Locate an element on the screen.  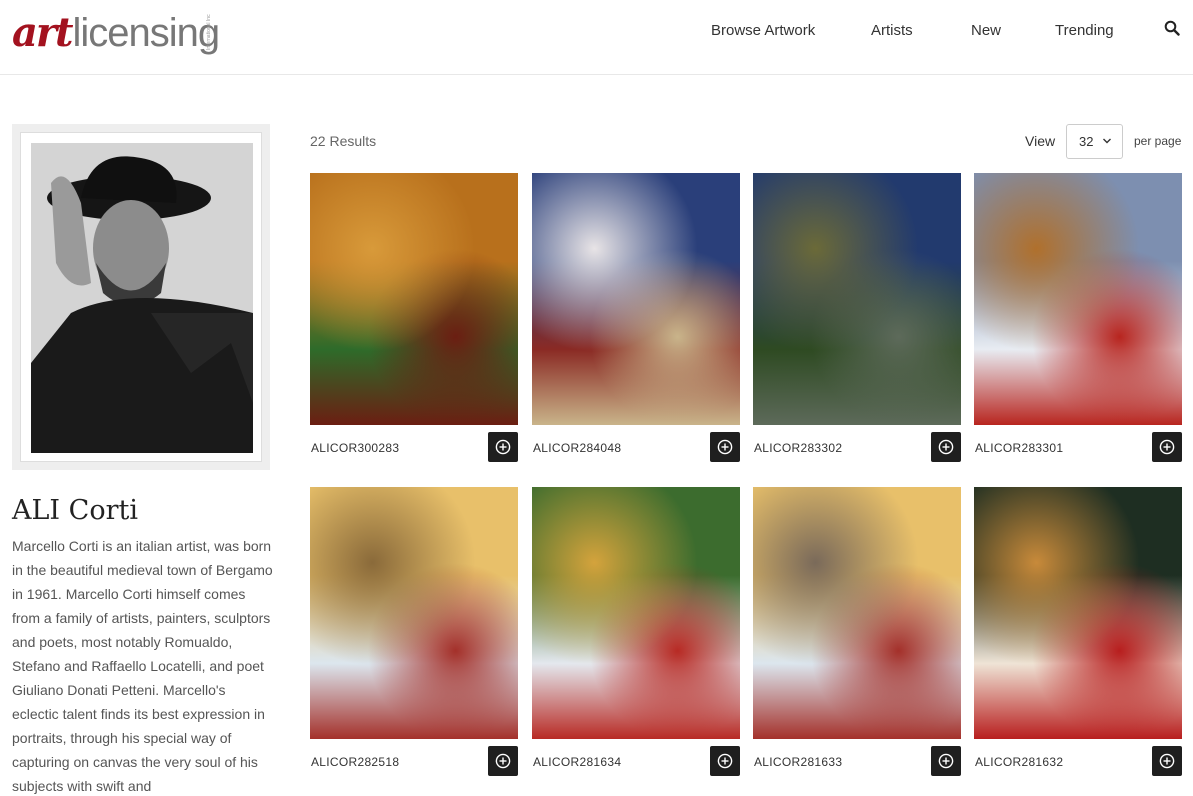
artwork-code: ALICOR284048 is located at coordinates (577, 448).